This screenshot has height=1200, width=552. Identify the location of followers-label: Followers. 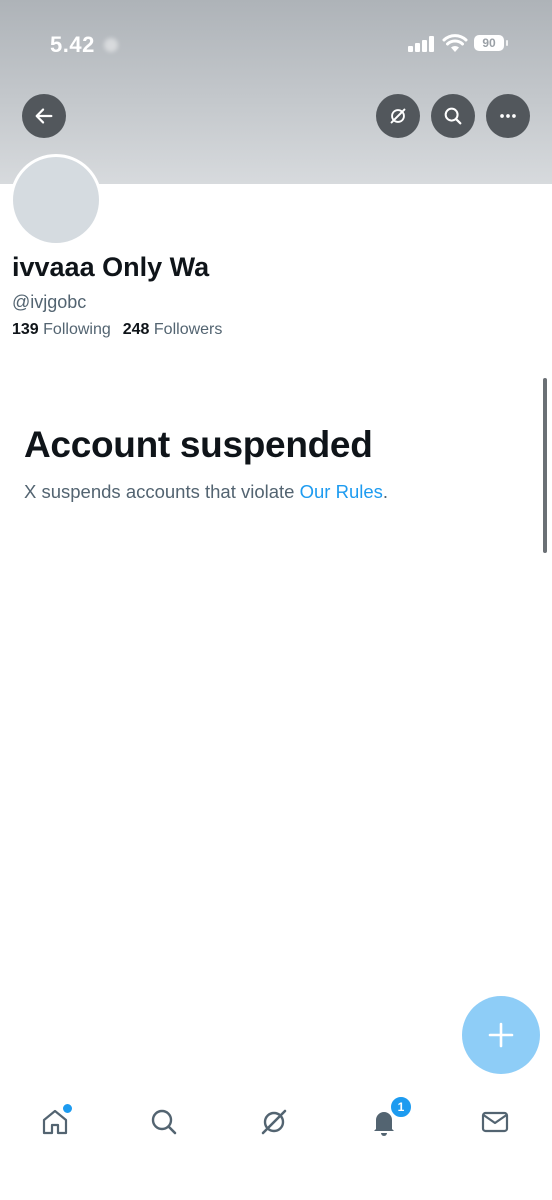
(188, 329).